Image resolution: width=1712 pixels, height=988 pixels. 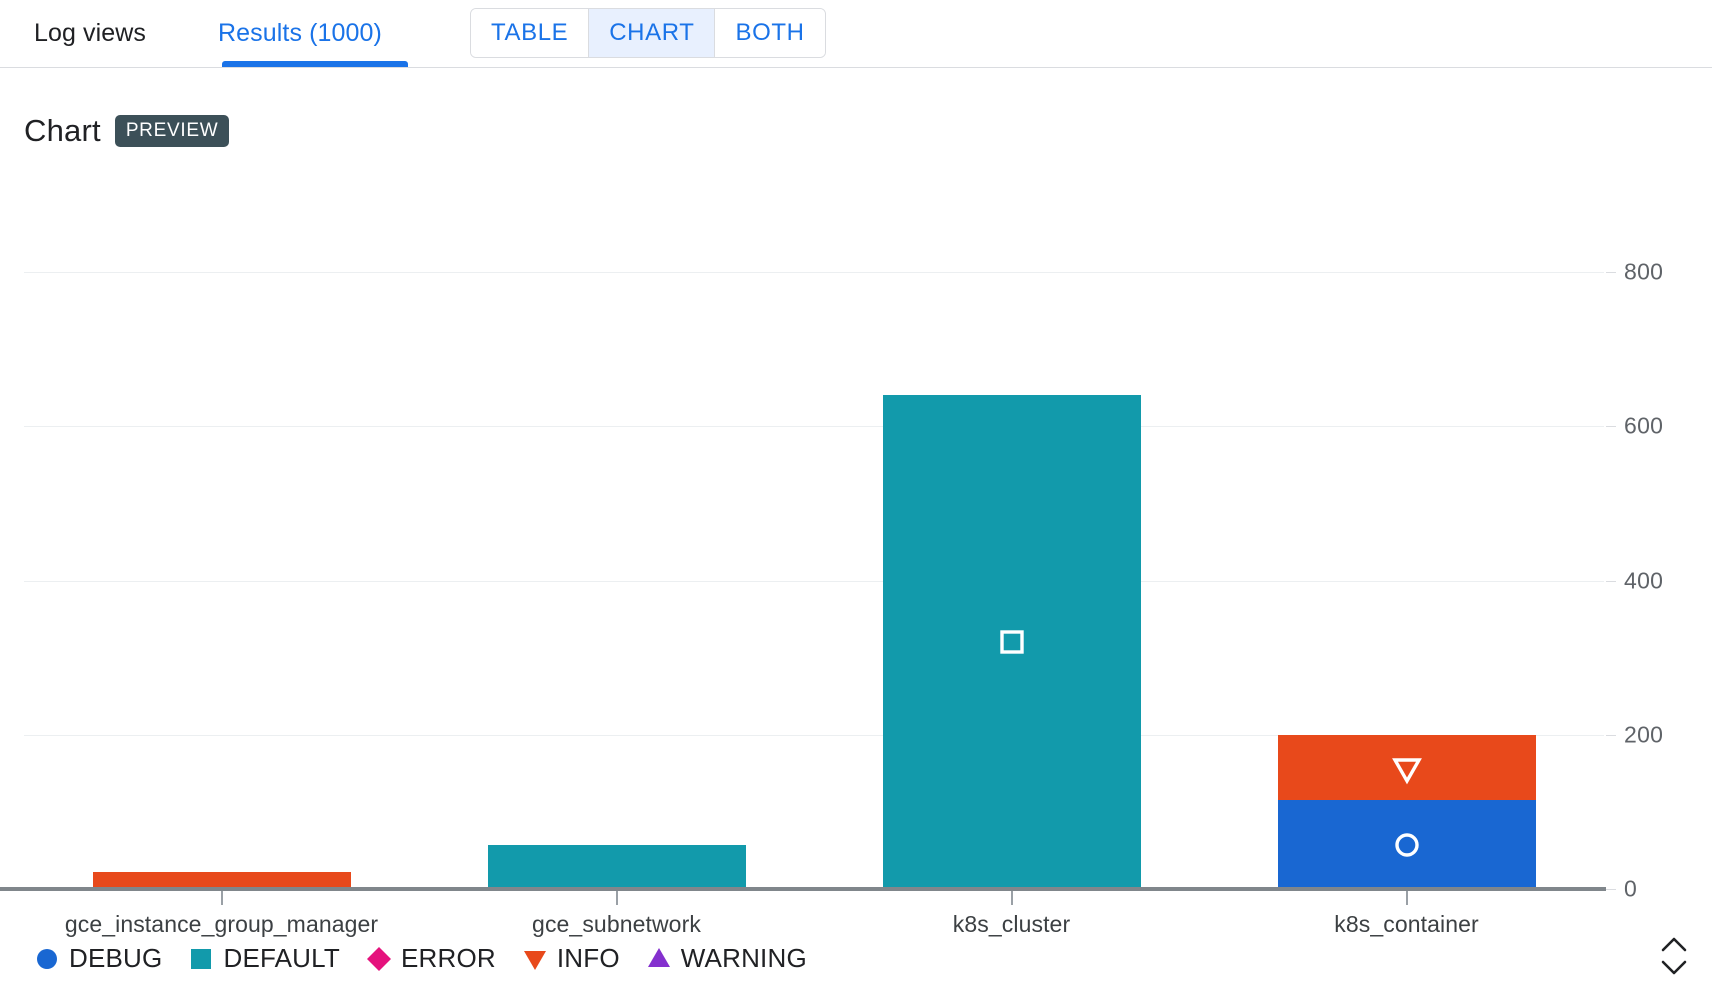 I want to click on legend-label: WARNING, so click(x=743, y=958).